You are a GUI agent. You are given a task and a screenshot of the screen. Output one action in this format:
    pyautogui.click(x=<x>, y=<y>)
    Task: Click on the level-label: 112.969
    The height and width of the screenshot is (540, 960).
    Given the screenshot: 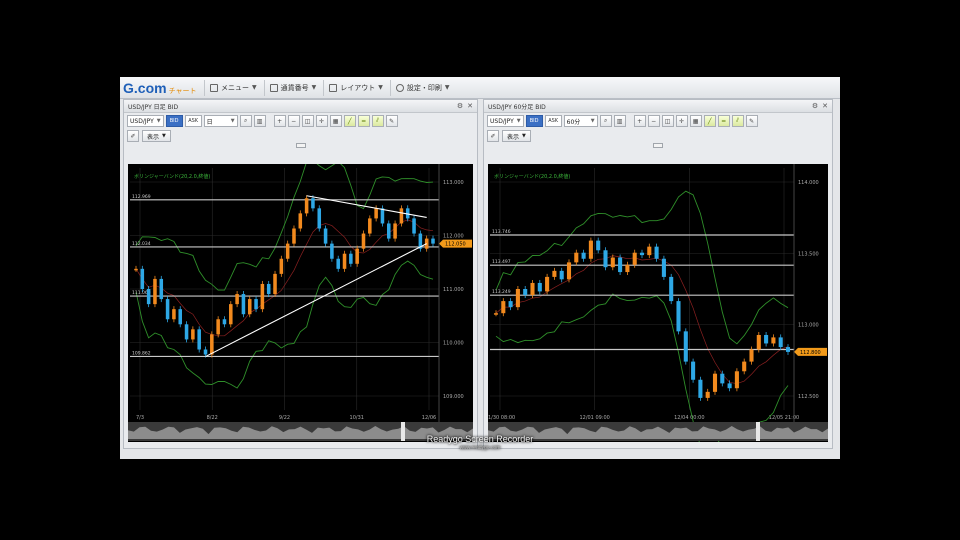 What is the action you would take?
    pyautogui.click(x=141, y=197)
    